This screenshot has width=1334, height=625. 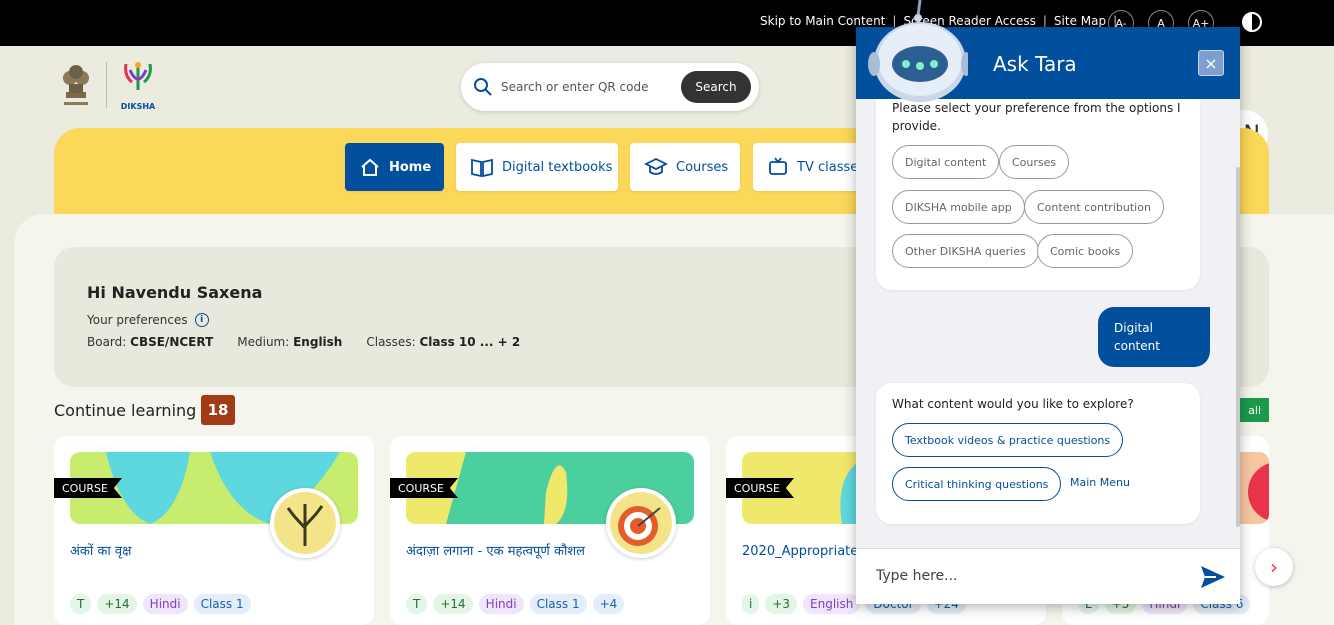 What do you see at coordinates (965, 251) in the screenshot?
I see `chat-option-other-queries: Other DIKSHA queries` at bounding box center [965, 251].